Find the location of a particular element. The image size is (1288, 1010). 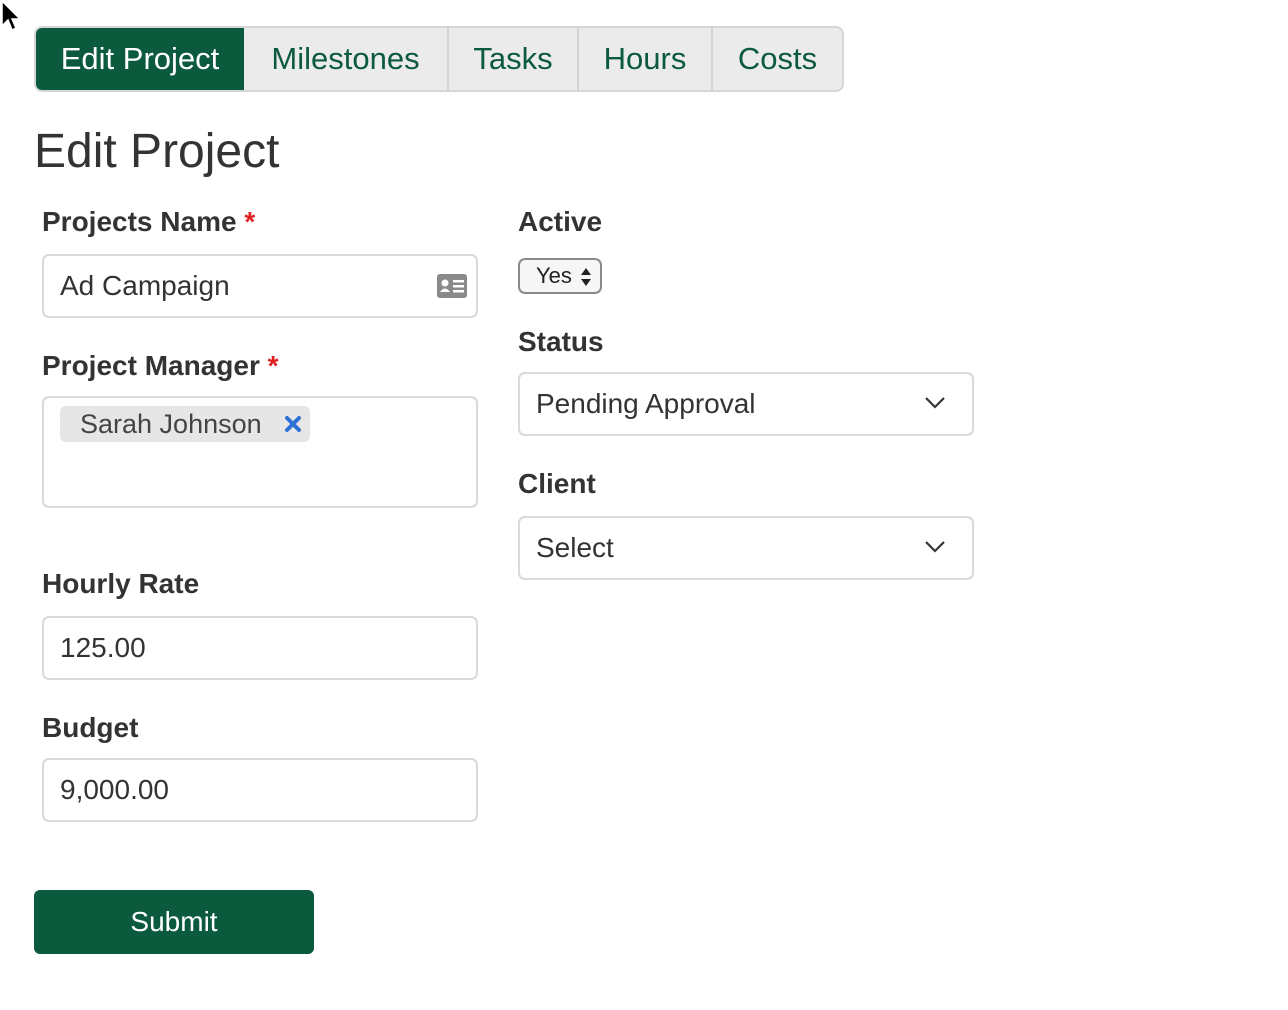

close-icon is located at coordinates (293, 424).